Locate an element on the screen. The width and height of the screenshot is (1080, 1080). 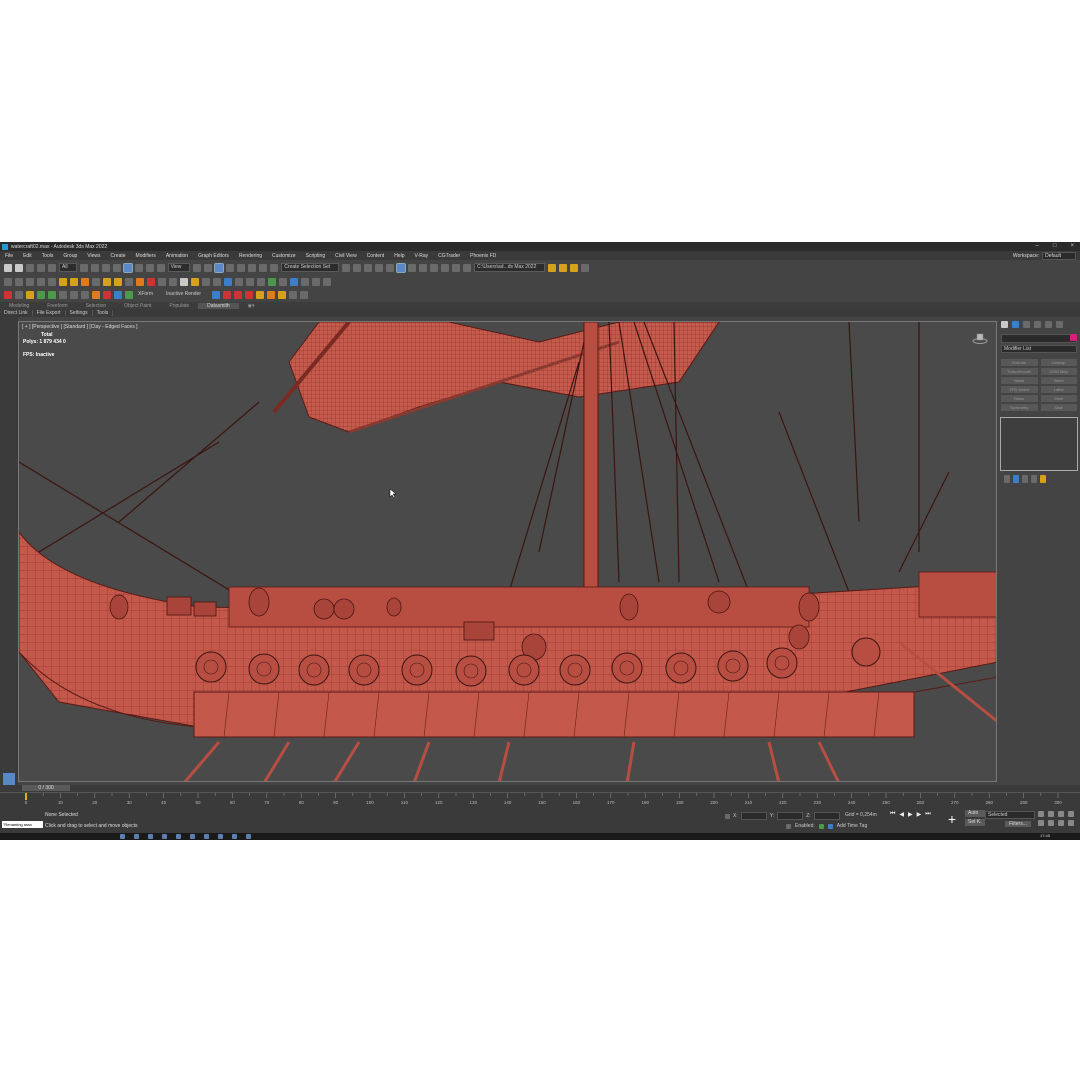
y-coord-field is located at coordinates (790, 816).